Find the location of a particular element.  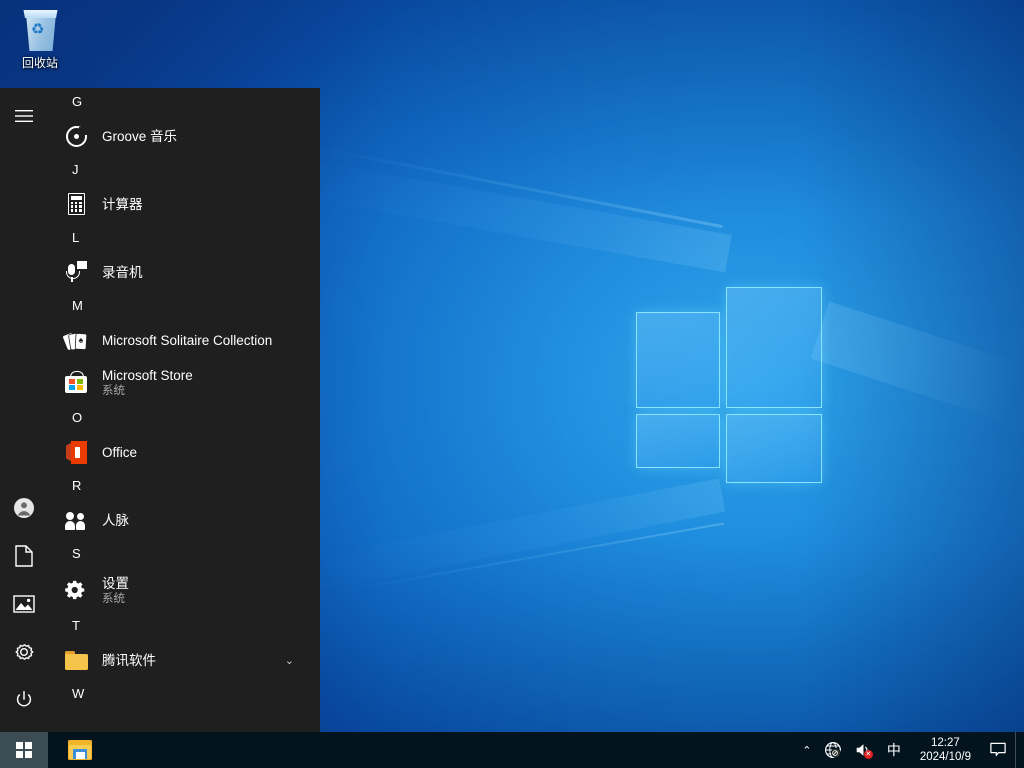

app-label: 设置 is located at coordinates (115, 583).